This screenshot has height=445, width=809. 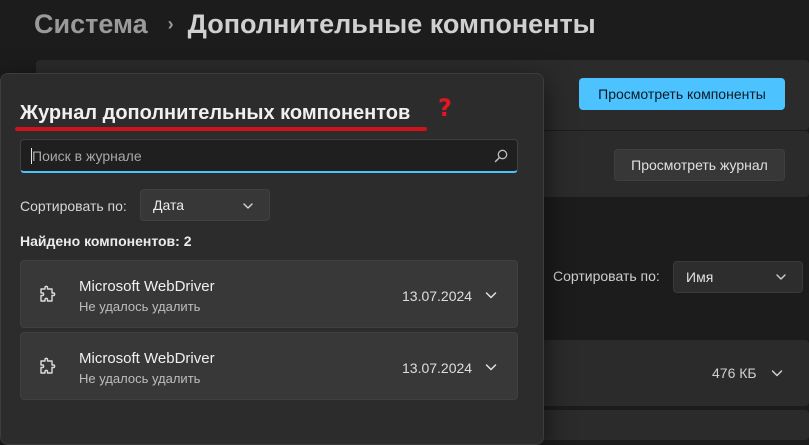 I want to click on flyout-title: Журнал дополнительных компонентов, so click(x=215, y=113).